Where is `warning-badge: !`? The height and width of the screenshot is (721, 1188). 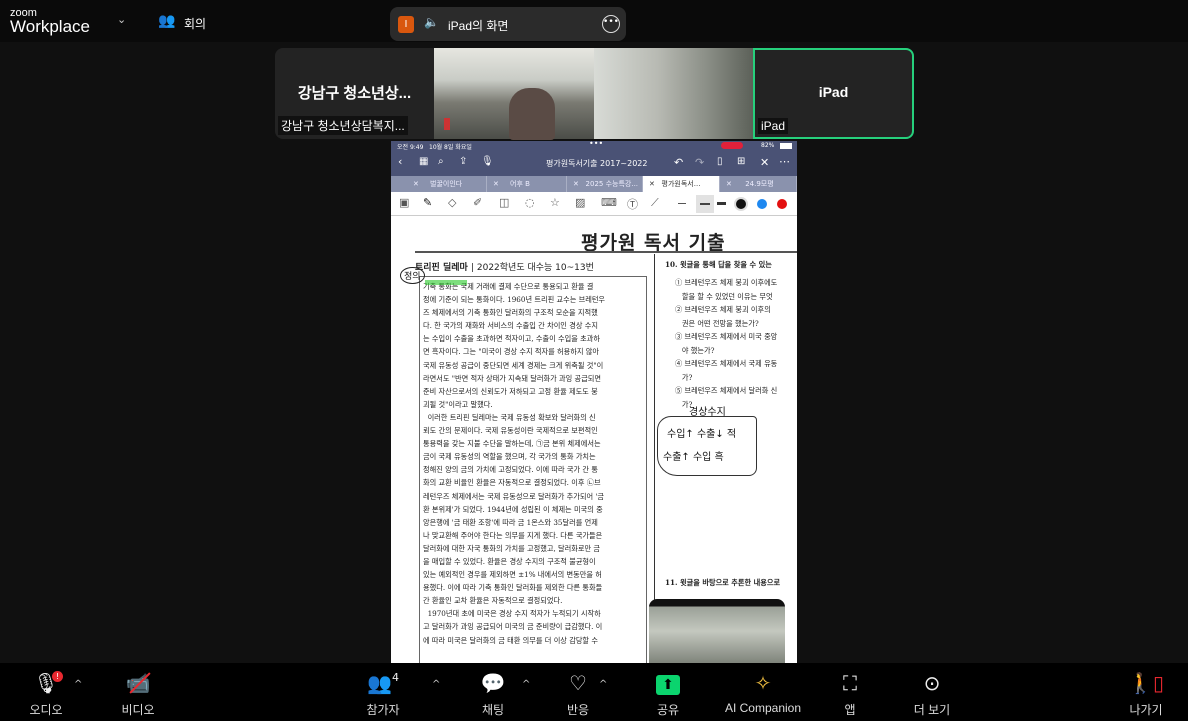
warning-badge: ! is located at coordinates (57, 676).